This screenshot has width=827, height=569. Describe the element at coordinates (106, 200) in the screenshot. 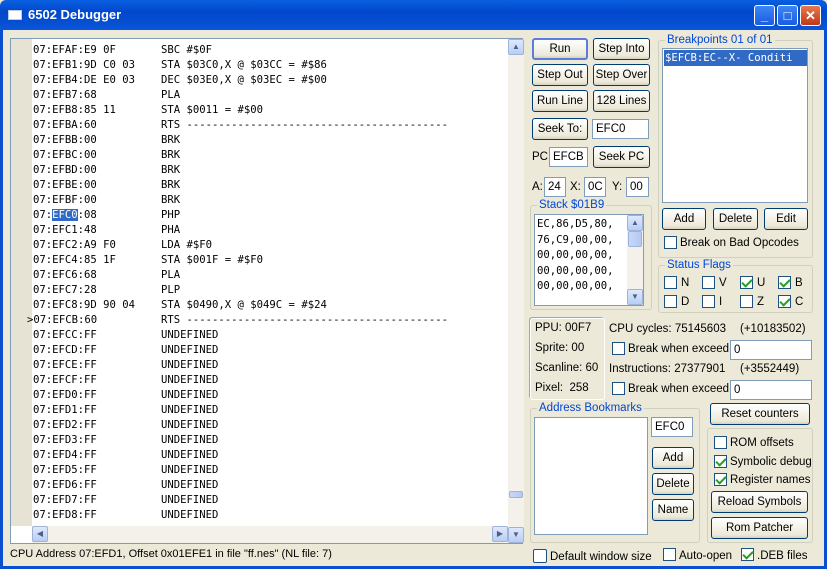

I see `disasm-line: 07:EFBF:00 BRK` at that location.